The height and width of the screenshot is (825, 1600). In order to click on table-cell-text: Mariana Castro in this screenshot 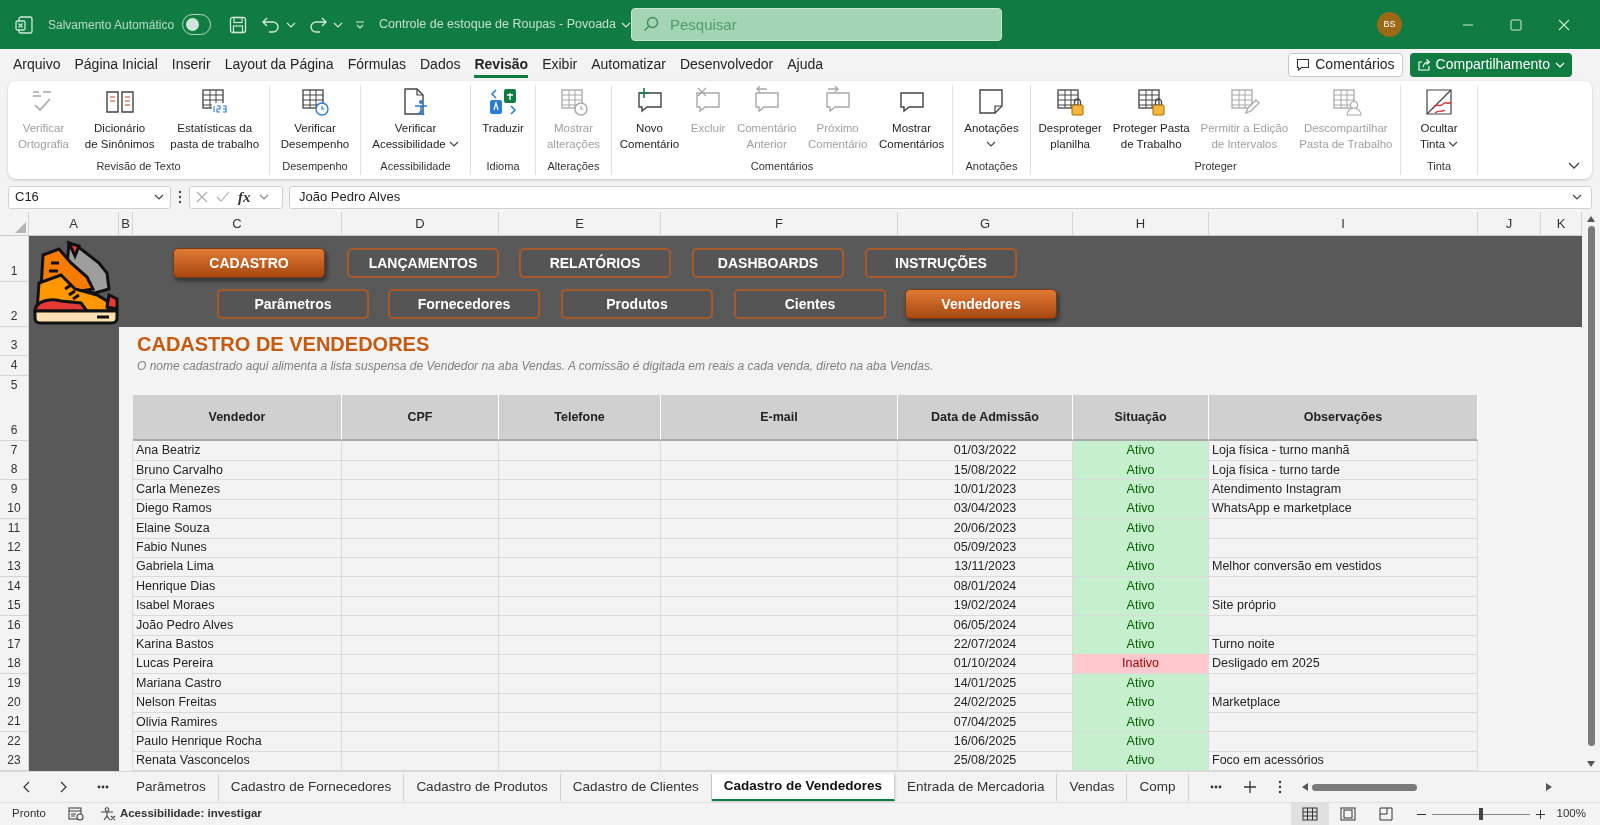, I will do `click(179, 683)`.